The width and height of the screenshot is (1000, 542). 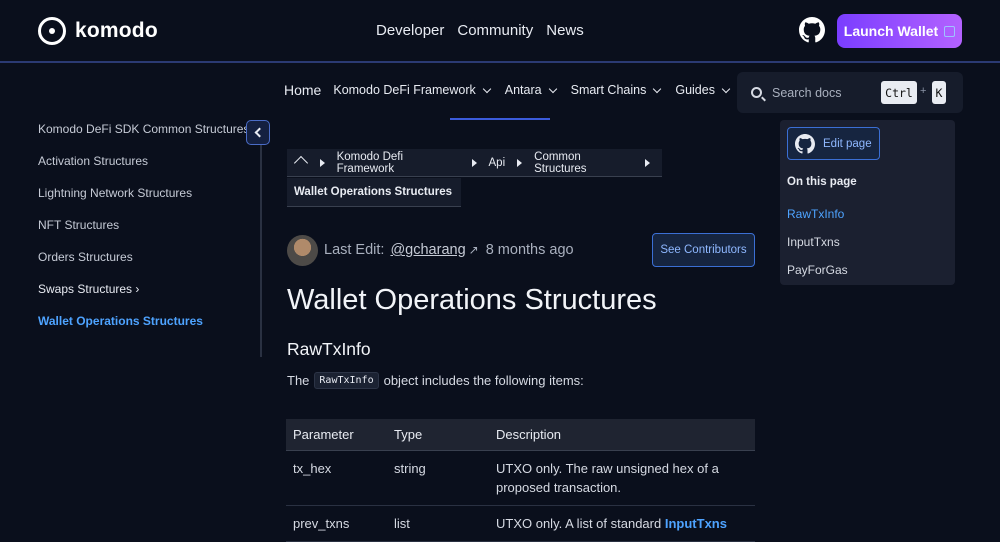 What do you see at coordinates (52, 31) in the screenshot?
I see `komodo-logo-icon` at bounding box center [52, 31].